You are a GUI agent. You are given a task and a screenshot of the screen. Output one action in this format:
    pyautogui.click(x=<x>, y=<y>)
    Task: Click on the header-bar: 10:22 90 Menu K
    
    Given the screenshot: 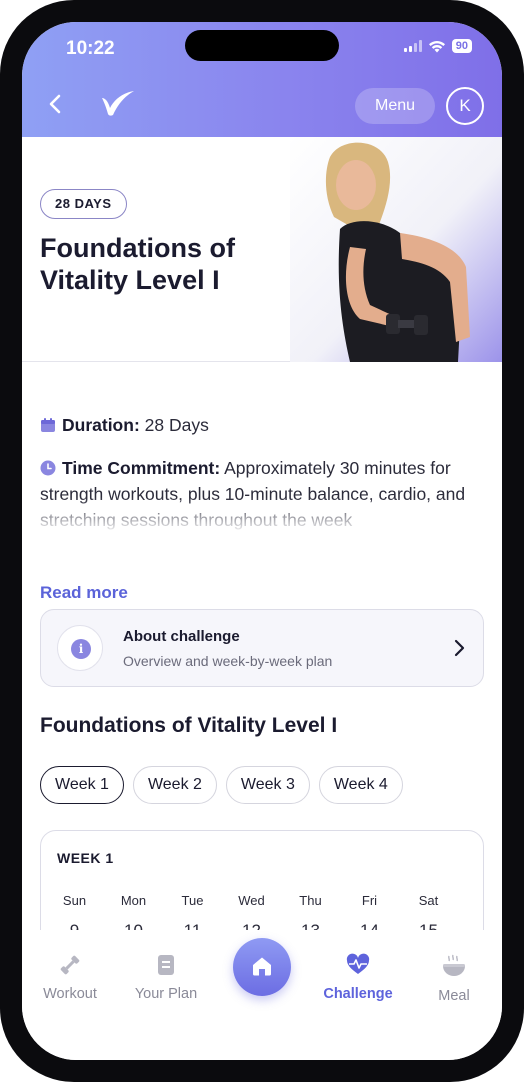 What is the action you would take?
    pyautogui.click(x=262, y=79)
    